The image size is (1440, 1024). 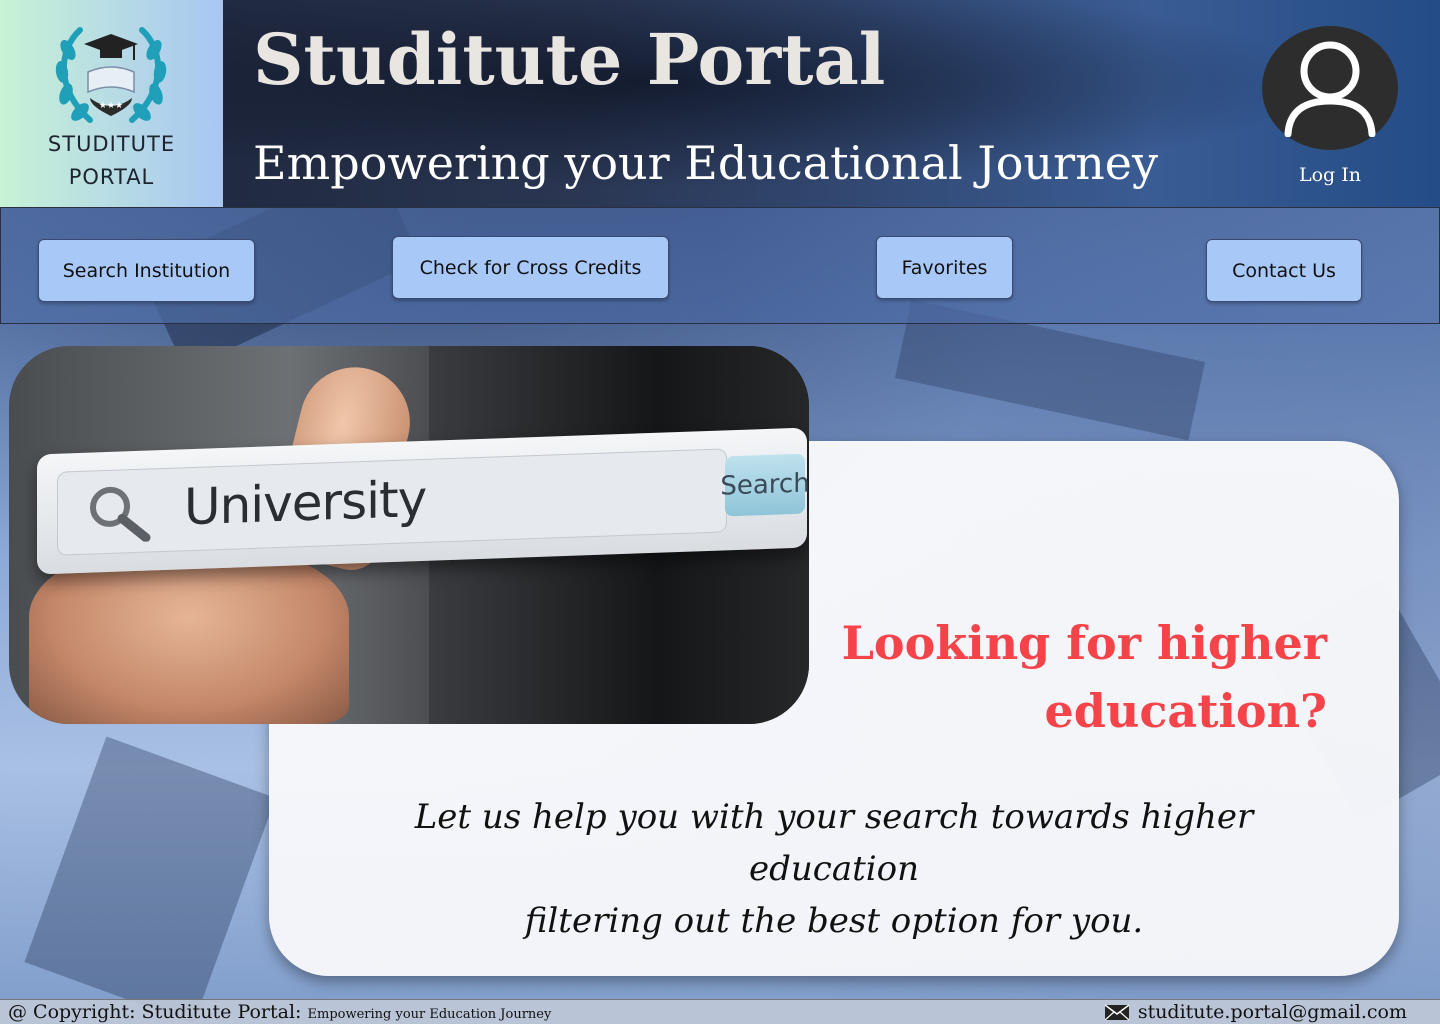 I want to click on hero-heading-line1: Looking for higher, so click(x=1084, y=643).